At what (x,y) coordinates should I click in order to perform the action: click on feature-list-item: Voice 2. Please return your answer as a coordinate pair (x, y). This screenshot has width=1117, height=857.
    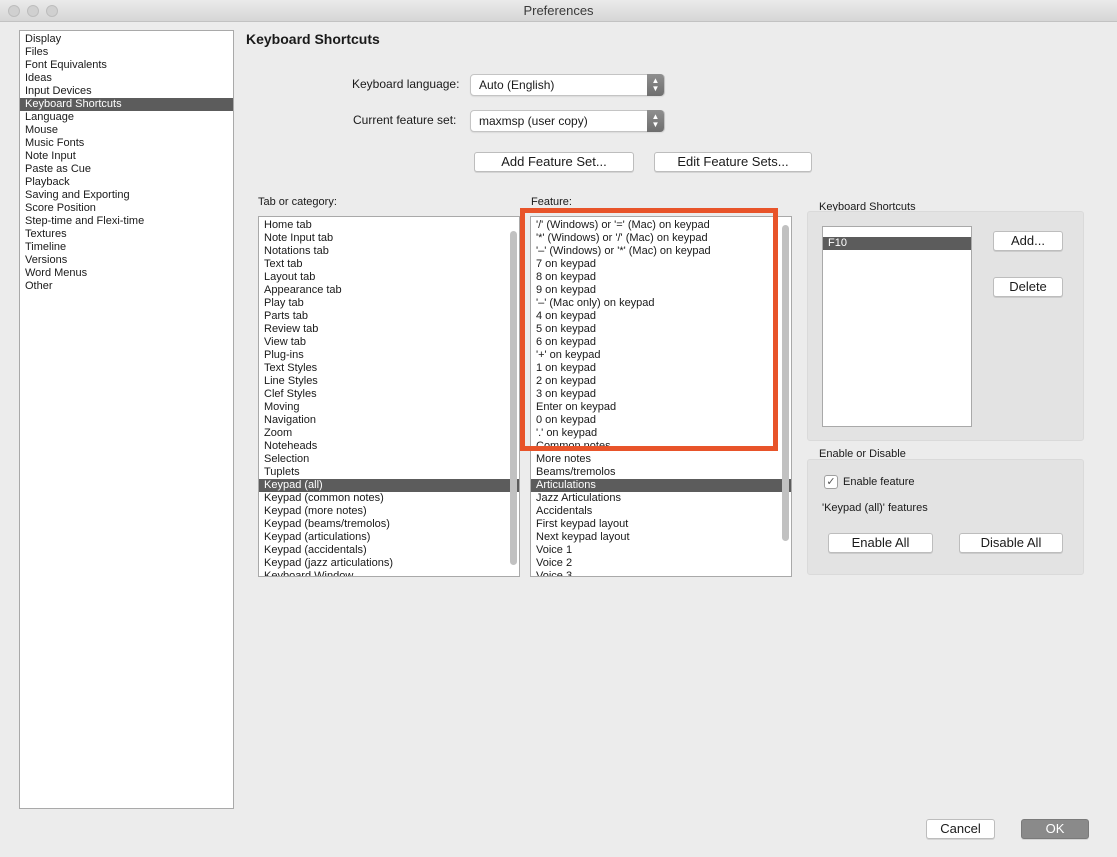
    Looking at the image, I should click on (661, 563).